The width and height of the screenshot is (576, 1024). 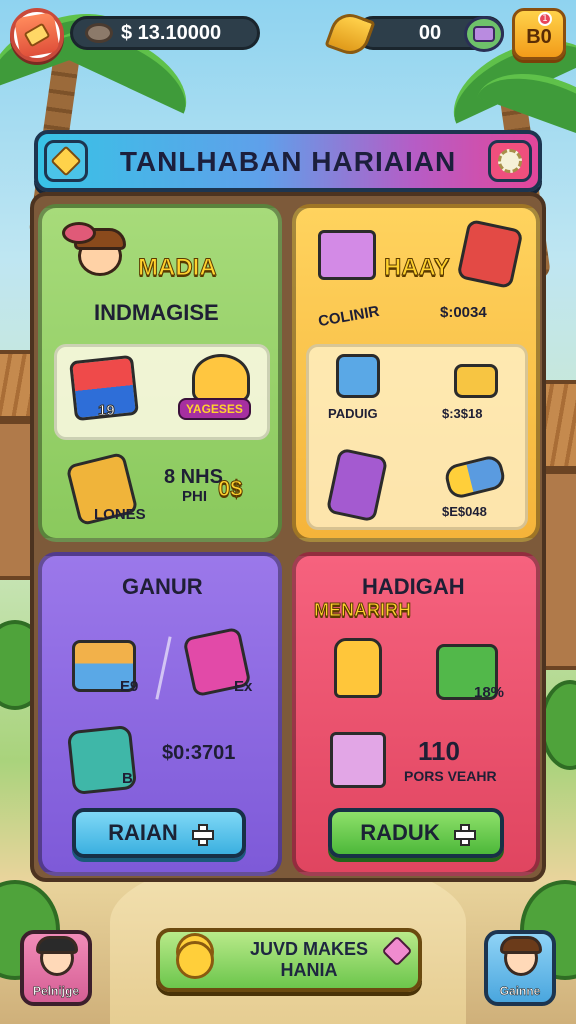 What do you see at coordinates (358, 668) in the screenshot?
I see `gold-trophy-icon` at bounding box center [358, 668].